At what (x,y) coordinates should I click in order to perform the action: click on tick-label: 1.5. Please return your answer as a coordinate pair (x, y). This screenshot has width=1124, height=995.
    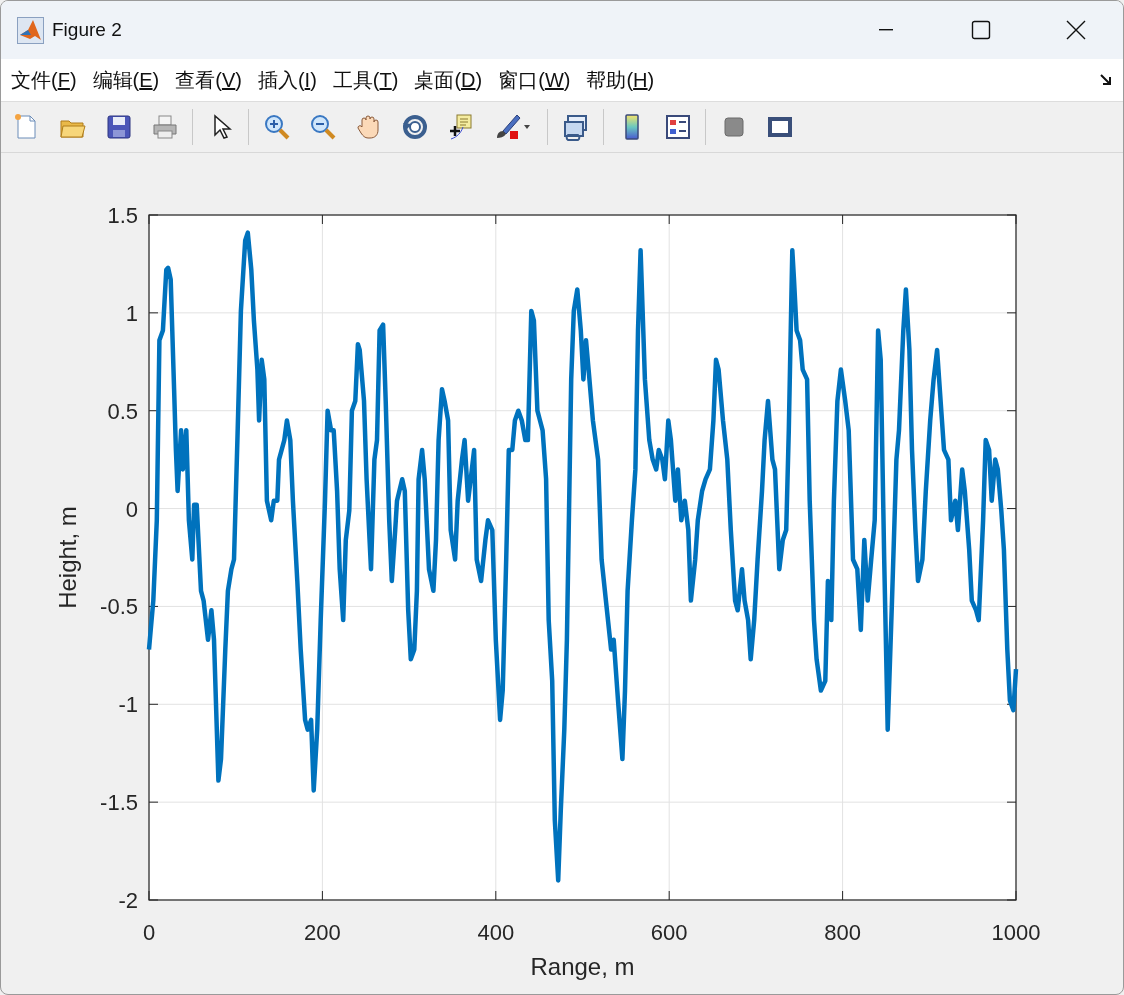
    Looking at the image, I should click on (122, 215).